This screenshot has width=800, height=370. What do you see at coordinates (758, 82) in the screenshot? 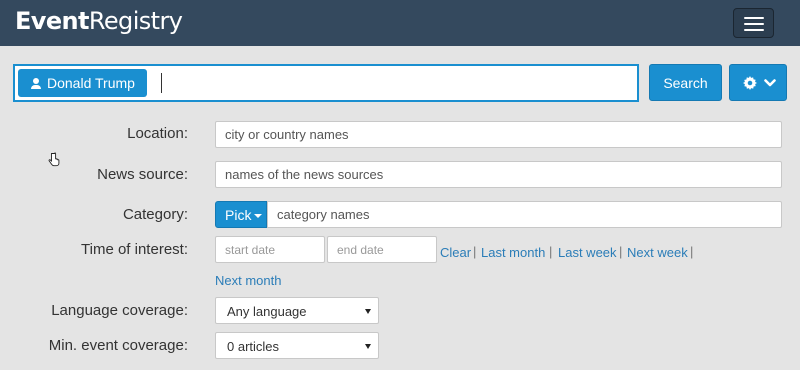
I see `settings-button` at bounding box center [758, 82].